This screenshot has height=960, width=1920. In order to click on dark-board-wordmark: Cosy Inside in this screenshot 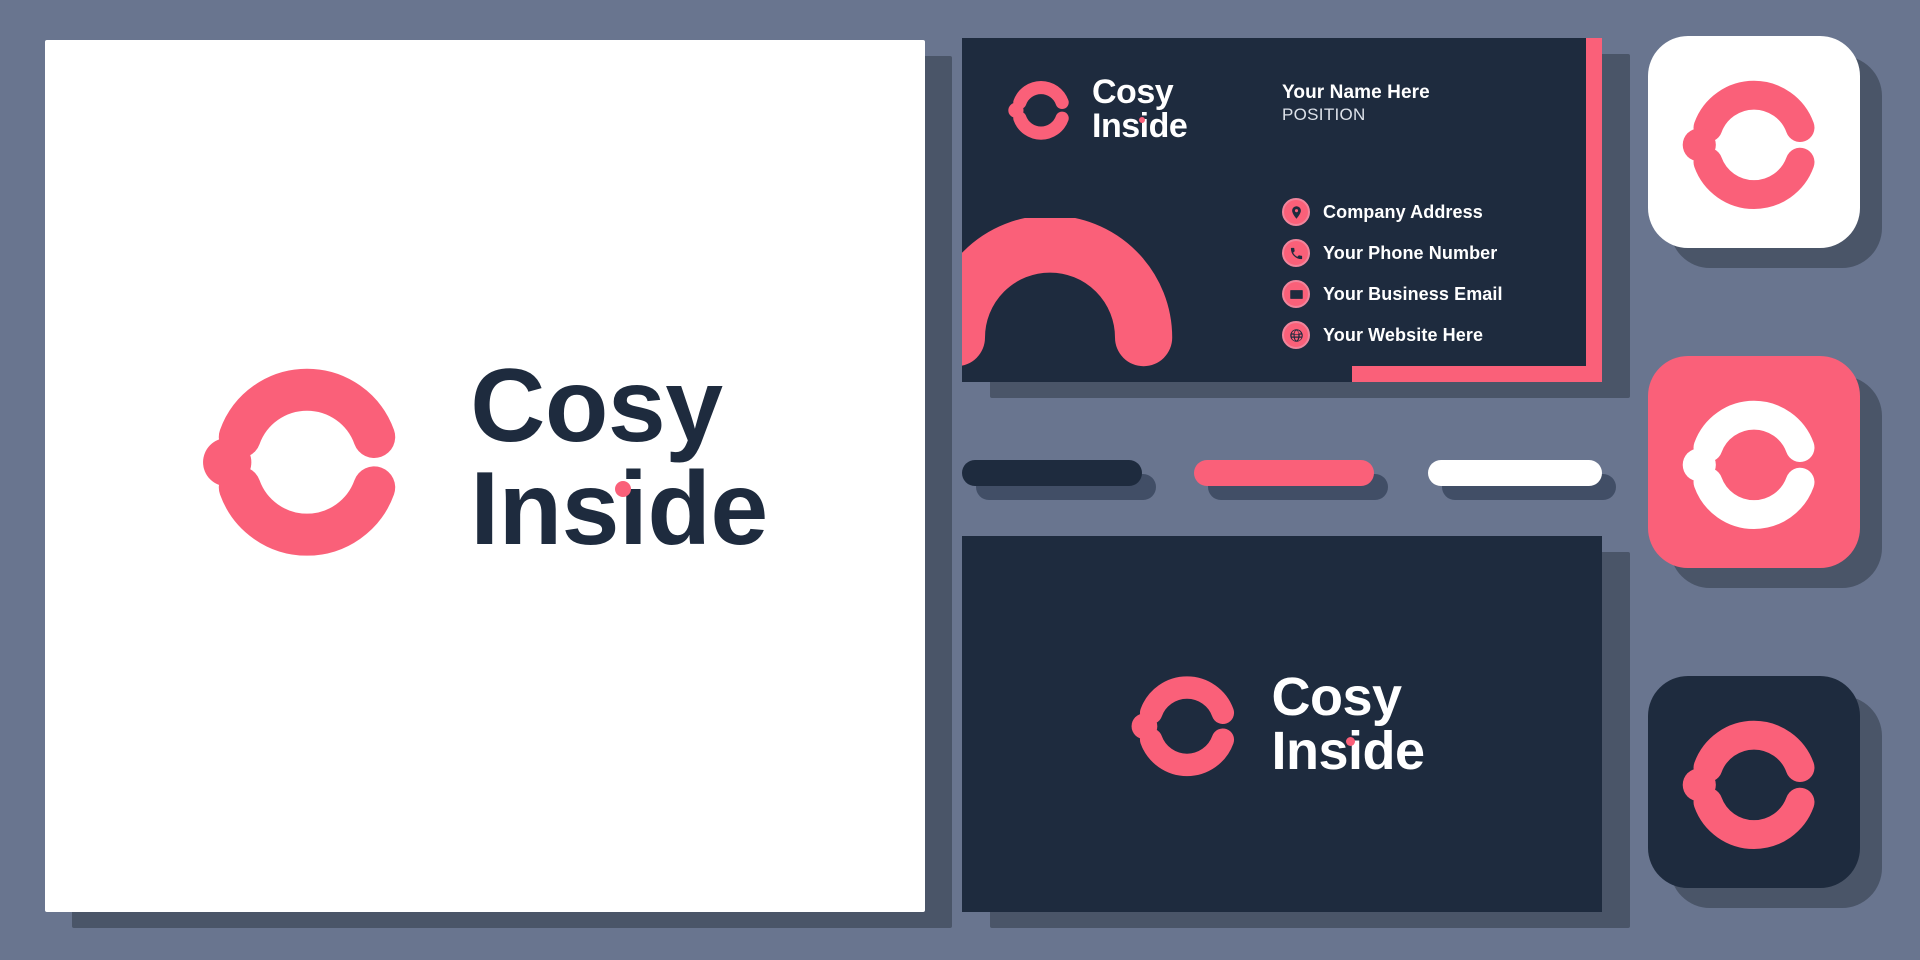, I will do `click(1348, 722)`.